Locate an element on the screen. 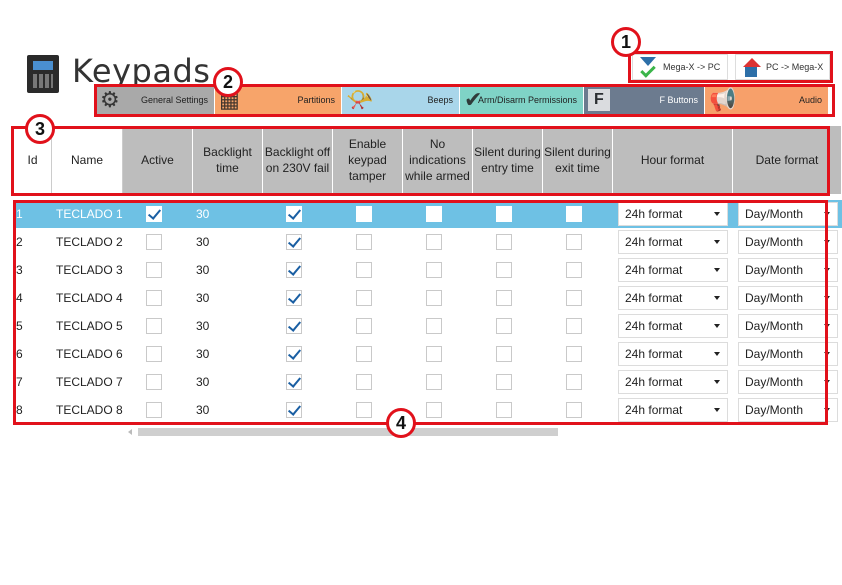 The height and width of the screenshot is (585, 842). annotation-badge-4: 4 is located at coordinates (401, 423).